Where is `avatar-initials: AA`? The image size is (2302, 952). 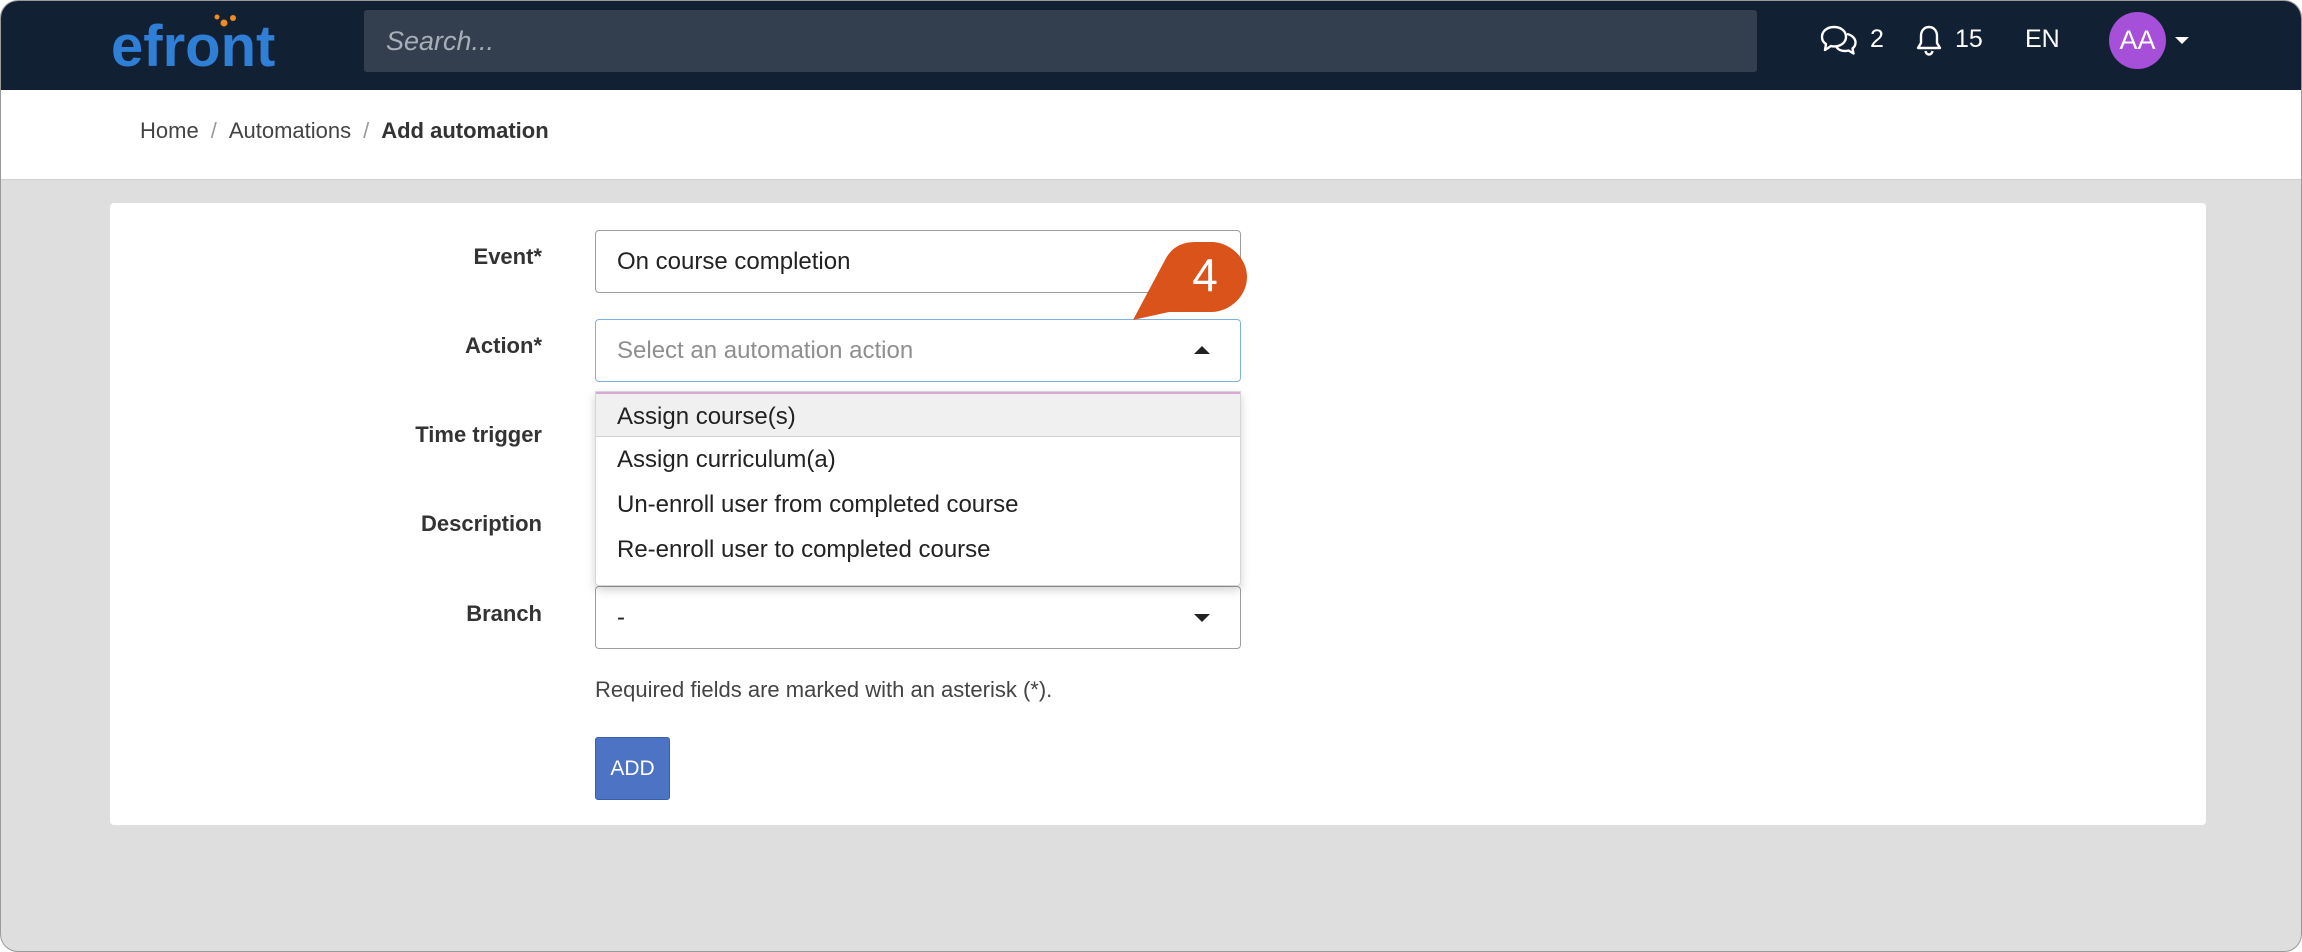
avatar-initials: AA is located at coordinates (2137, 40).